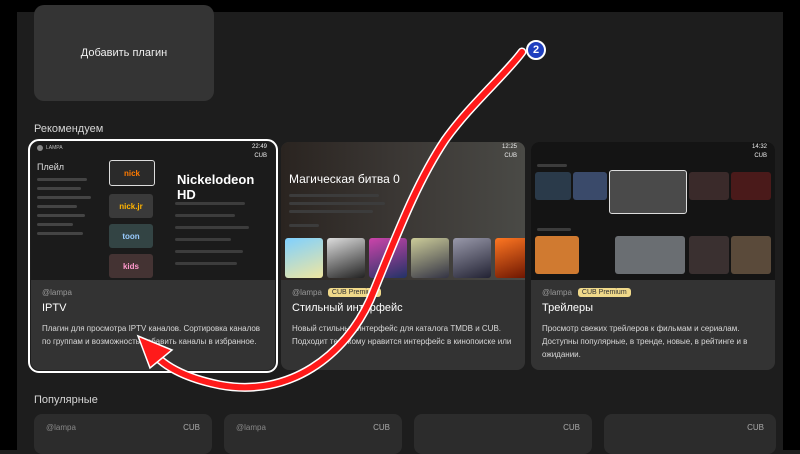 The image size is (800, 454). Describe the element at coordinates (536, 50) in the screenshot. I see `step-marker: 2` at that location.